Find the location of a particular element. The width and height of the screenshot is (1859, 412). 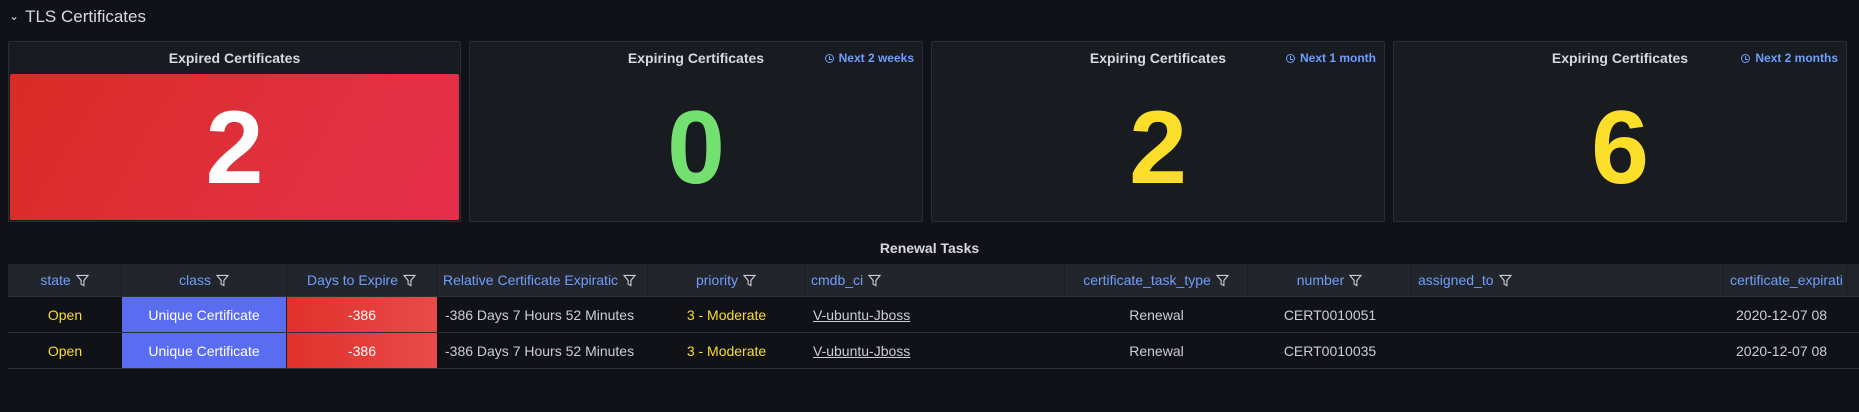

column-header-cmdb-ci: cmdb_ci is located at coordinates (935, 280).